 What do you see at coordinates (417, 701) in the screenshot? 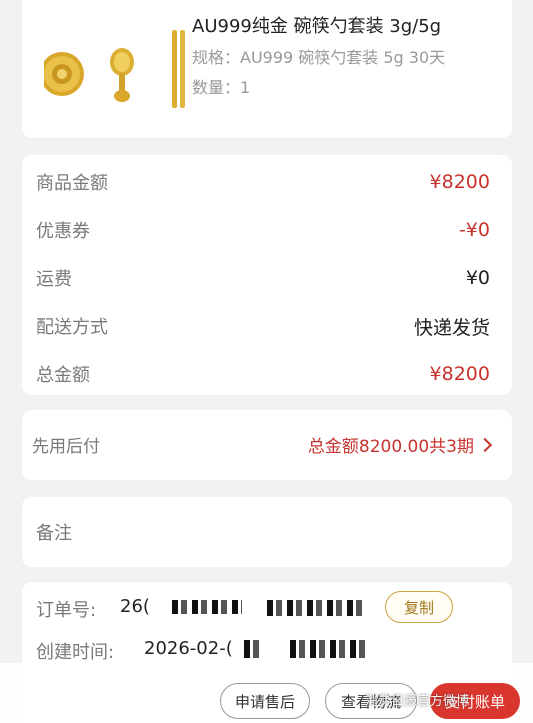
I see `watermark-text: 消费日报官方微博` at bounding box center [417, 701].